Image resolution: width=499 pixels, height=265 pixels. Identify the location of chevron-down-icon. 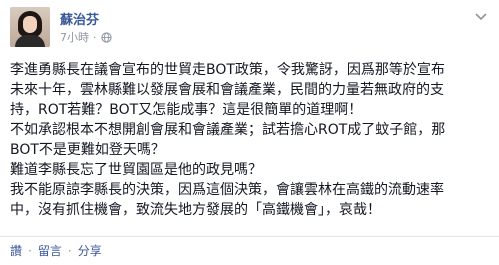
(481, 17).